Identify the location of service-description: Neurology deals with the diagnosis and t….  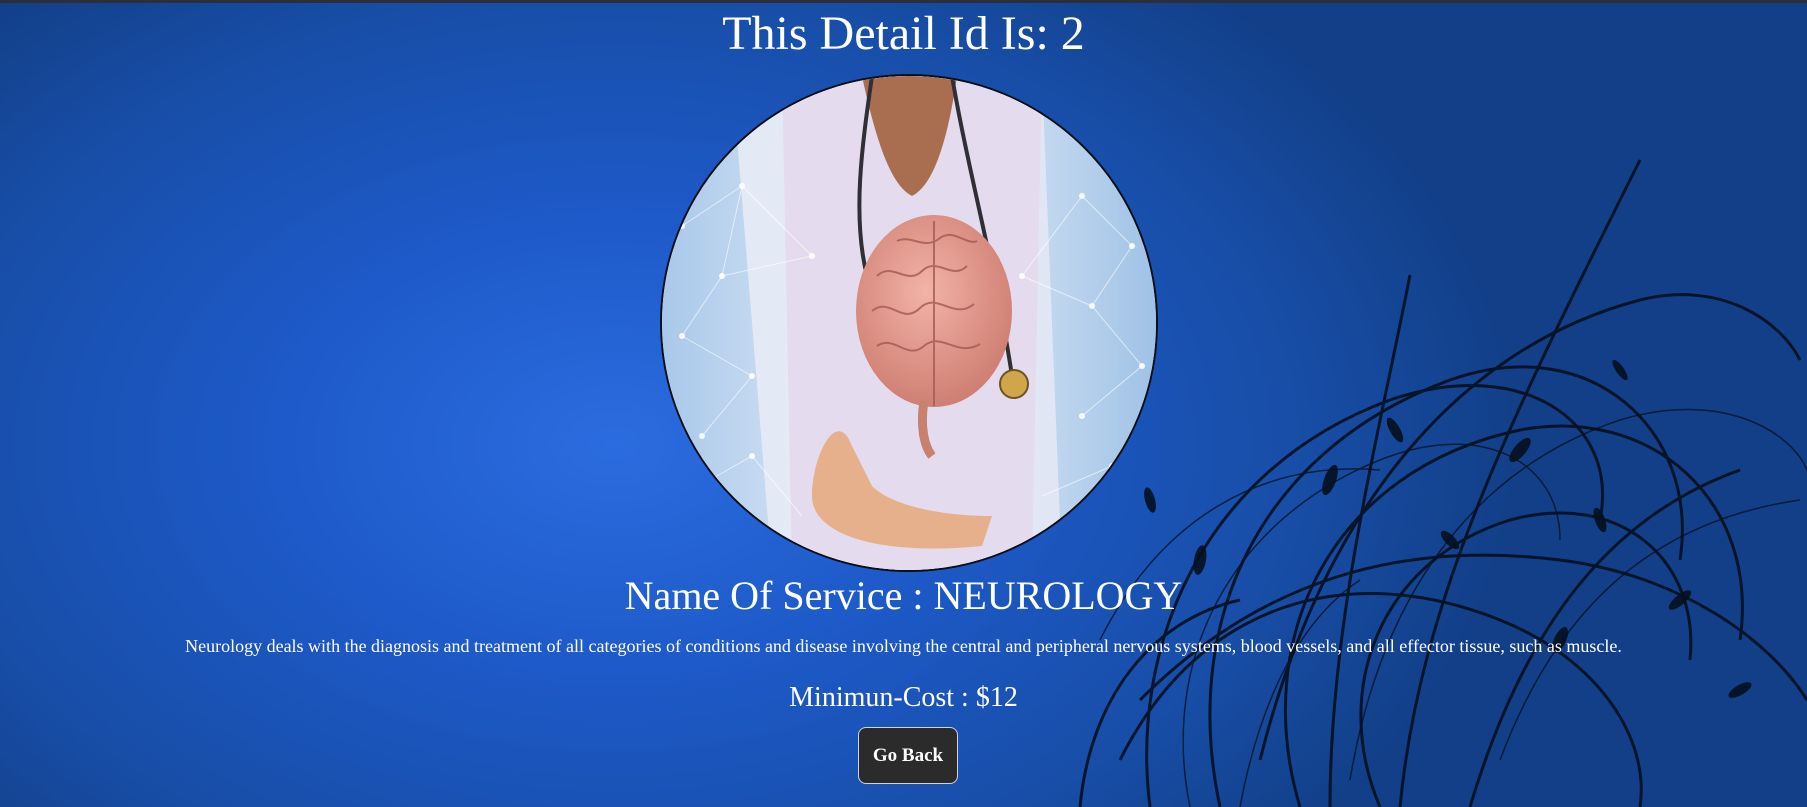
(903, 646).